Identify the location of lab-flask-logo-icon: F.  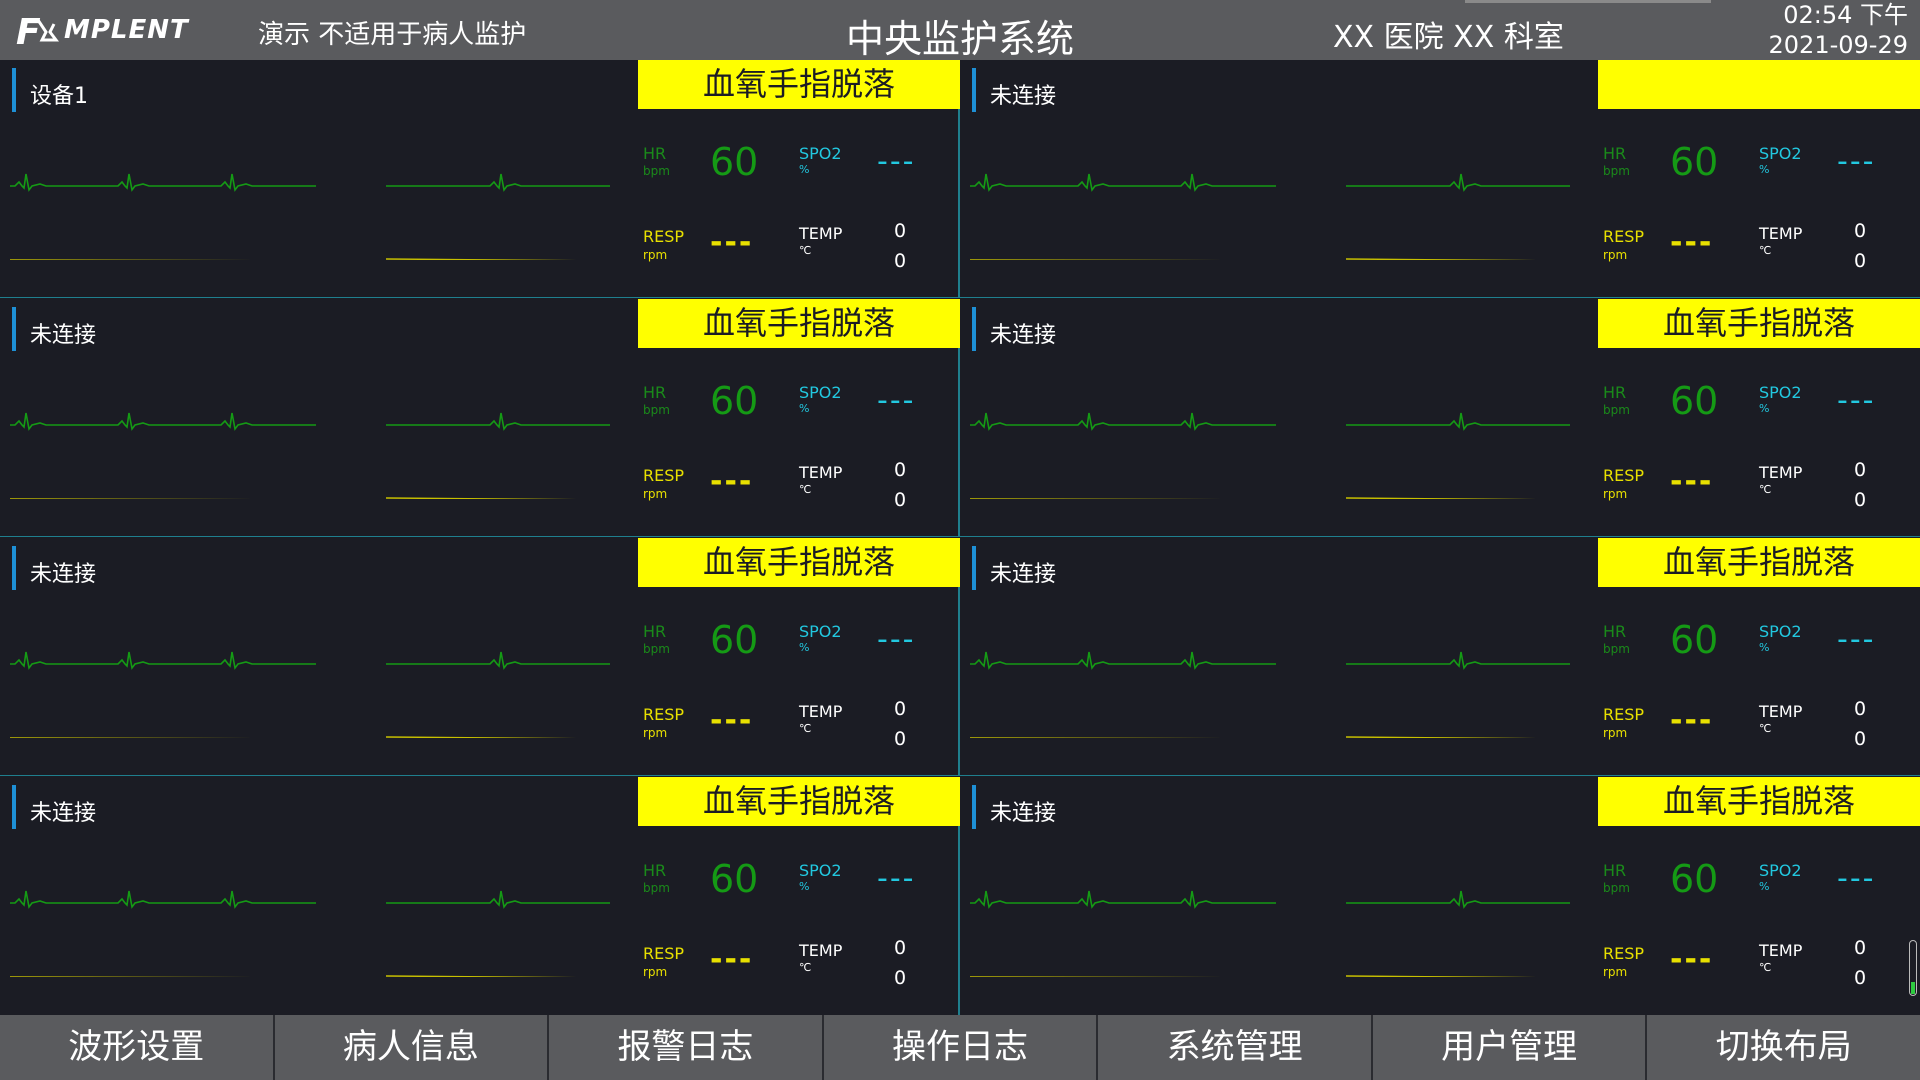
(37, 31).